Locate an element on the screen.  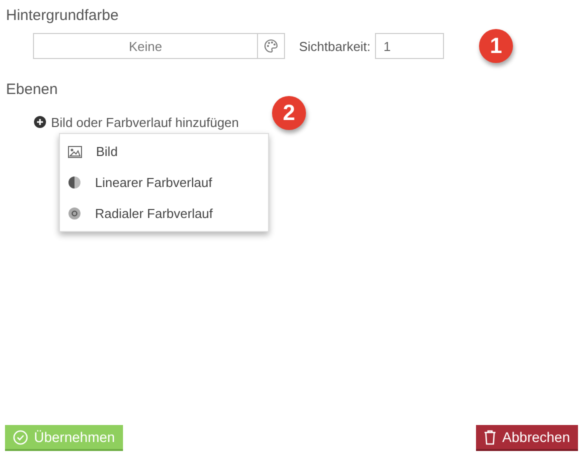
palette-button is located at coordinates (271, 46).